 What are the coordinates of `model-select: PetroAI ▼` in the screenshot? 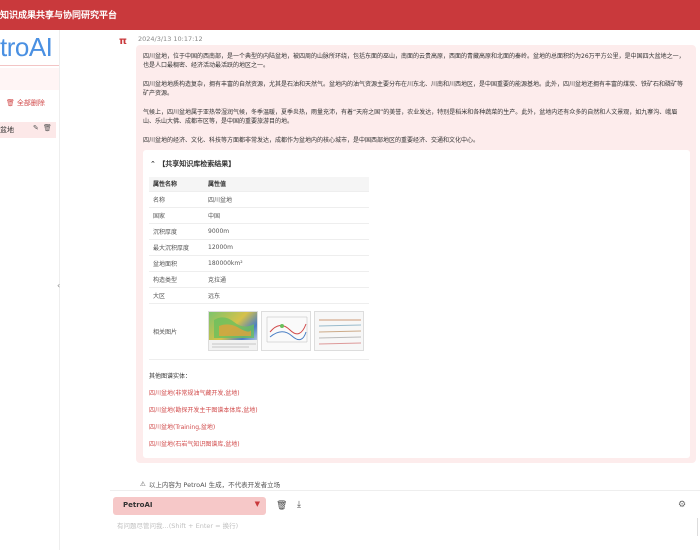 It's located at (189, 506).